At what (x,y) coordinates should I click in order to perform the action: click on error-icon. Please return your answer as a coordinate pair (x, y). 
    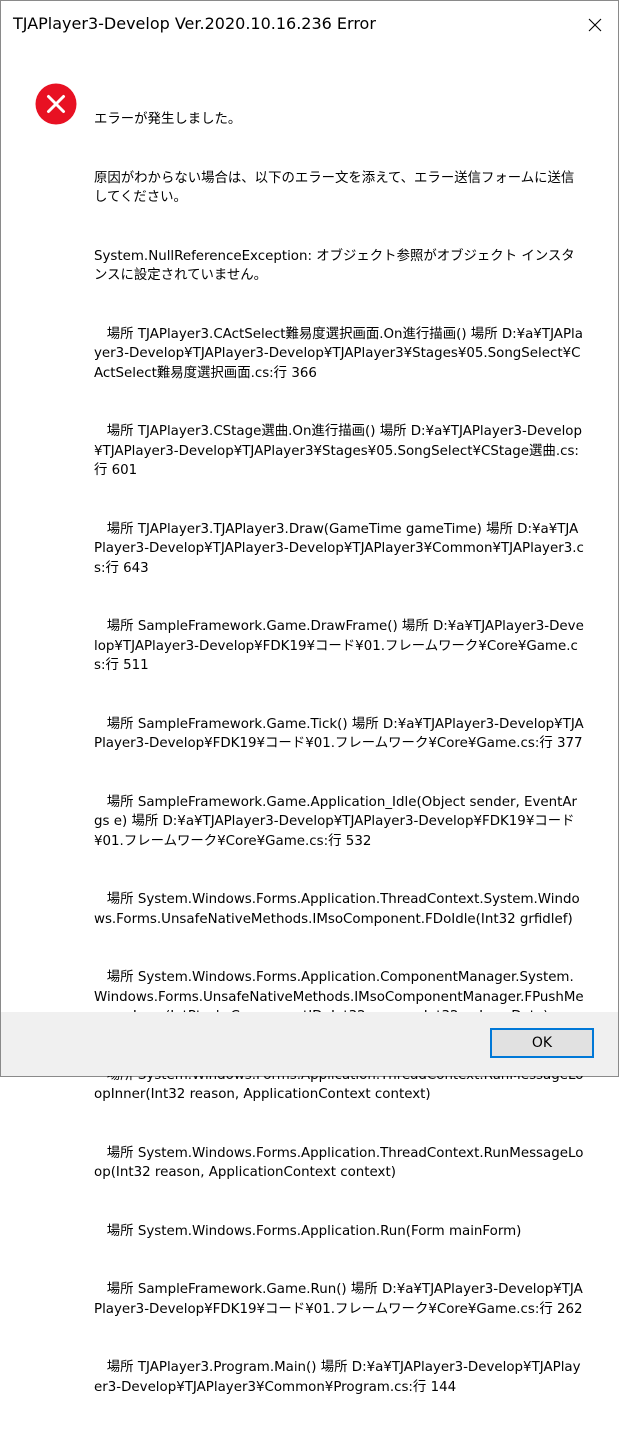
    Looking at the image, I should click on (56, 104).